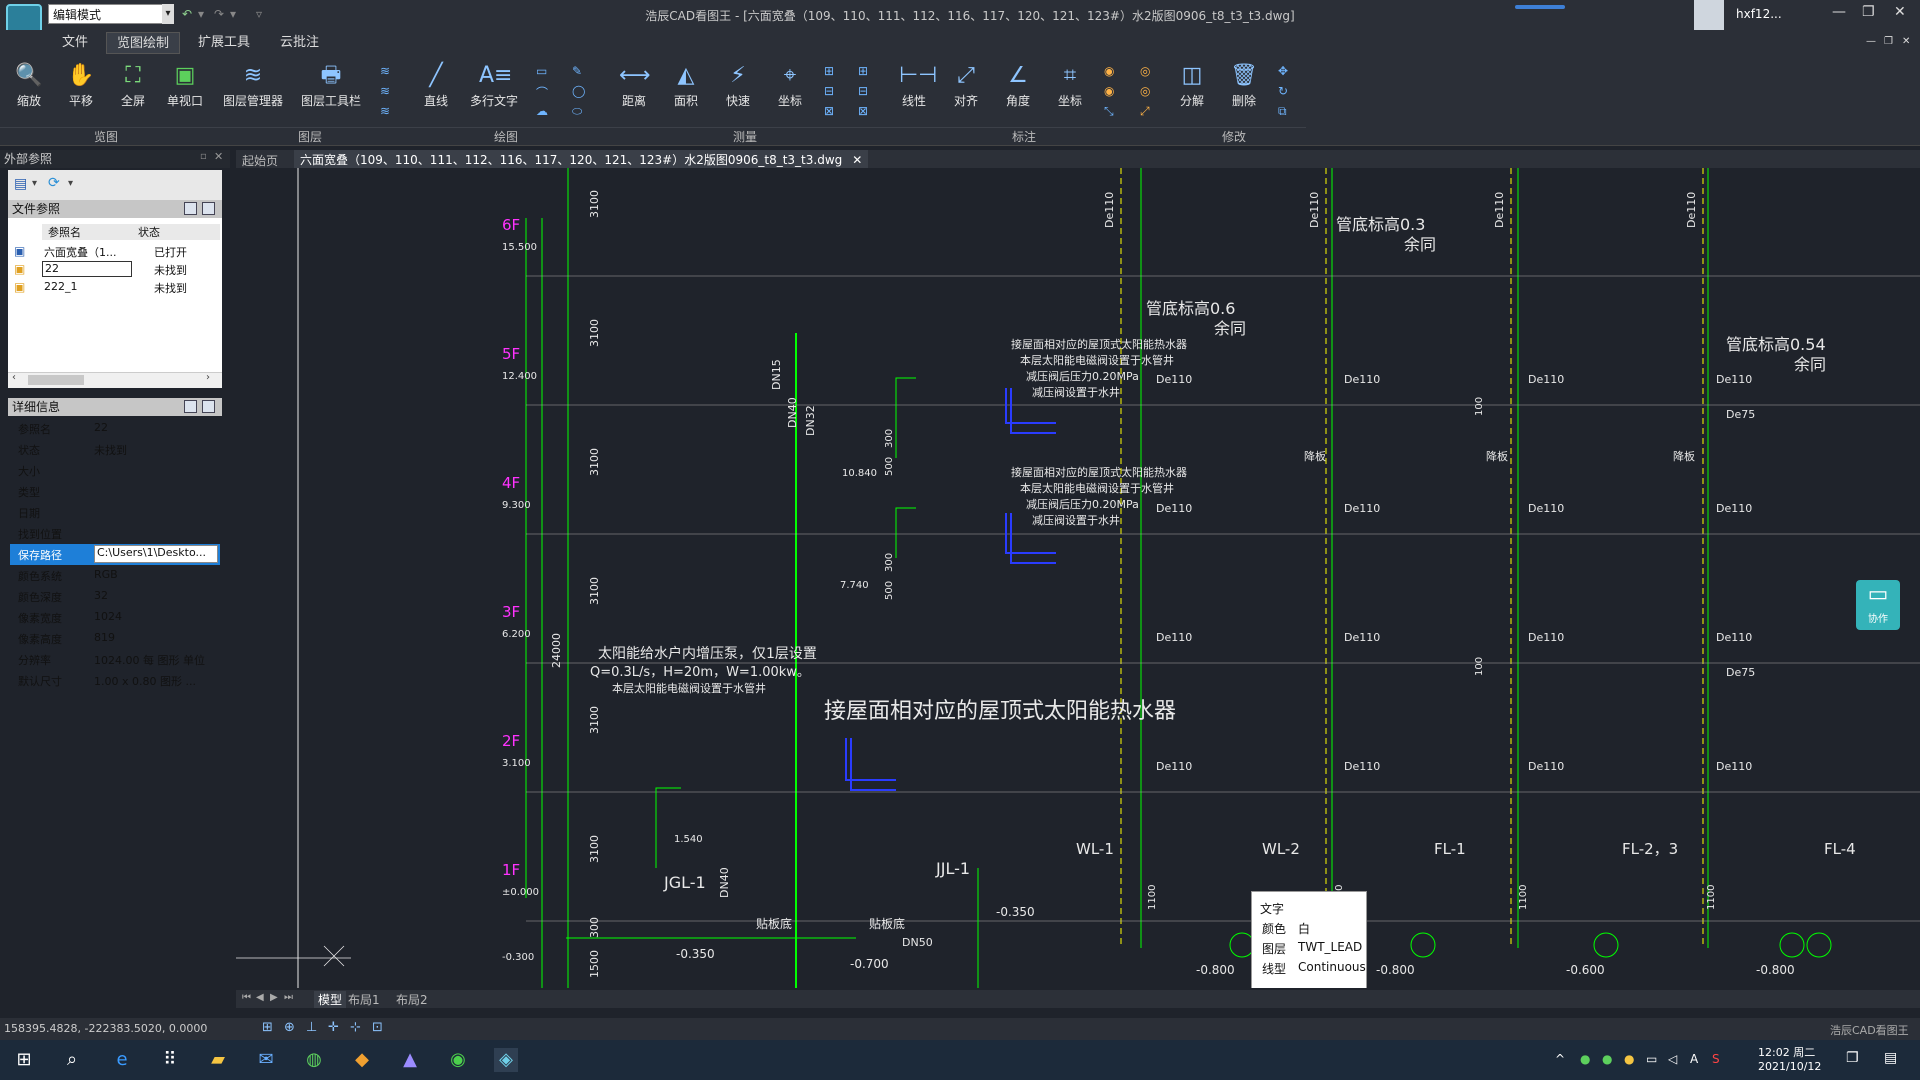 The image size is (1920, 1080). I want to click on apps-grid-icon: ⠿, so click(170, 1060).